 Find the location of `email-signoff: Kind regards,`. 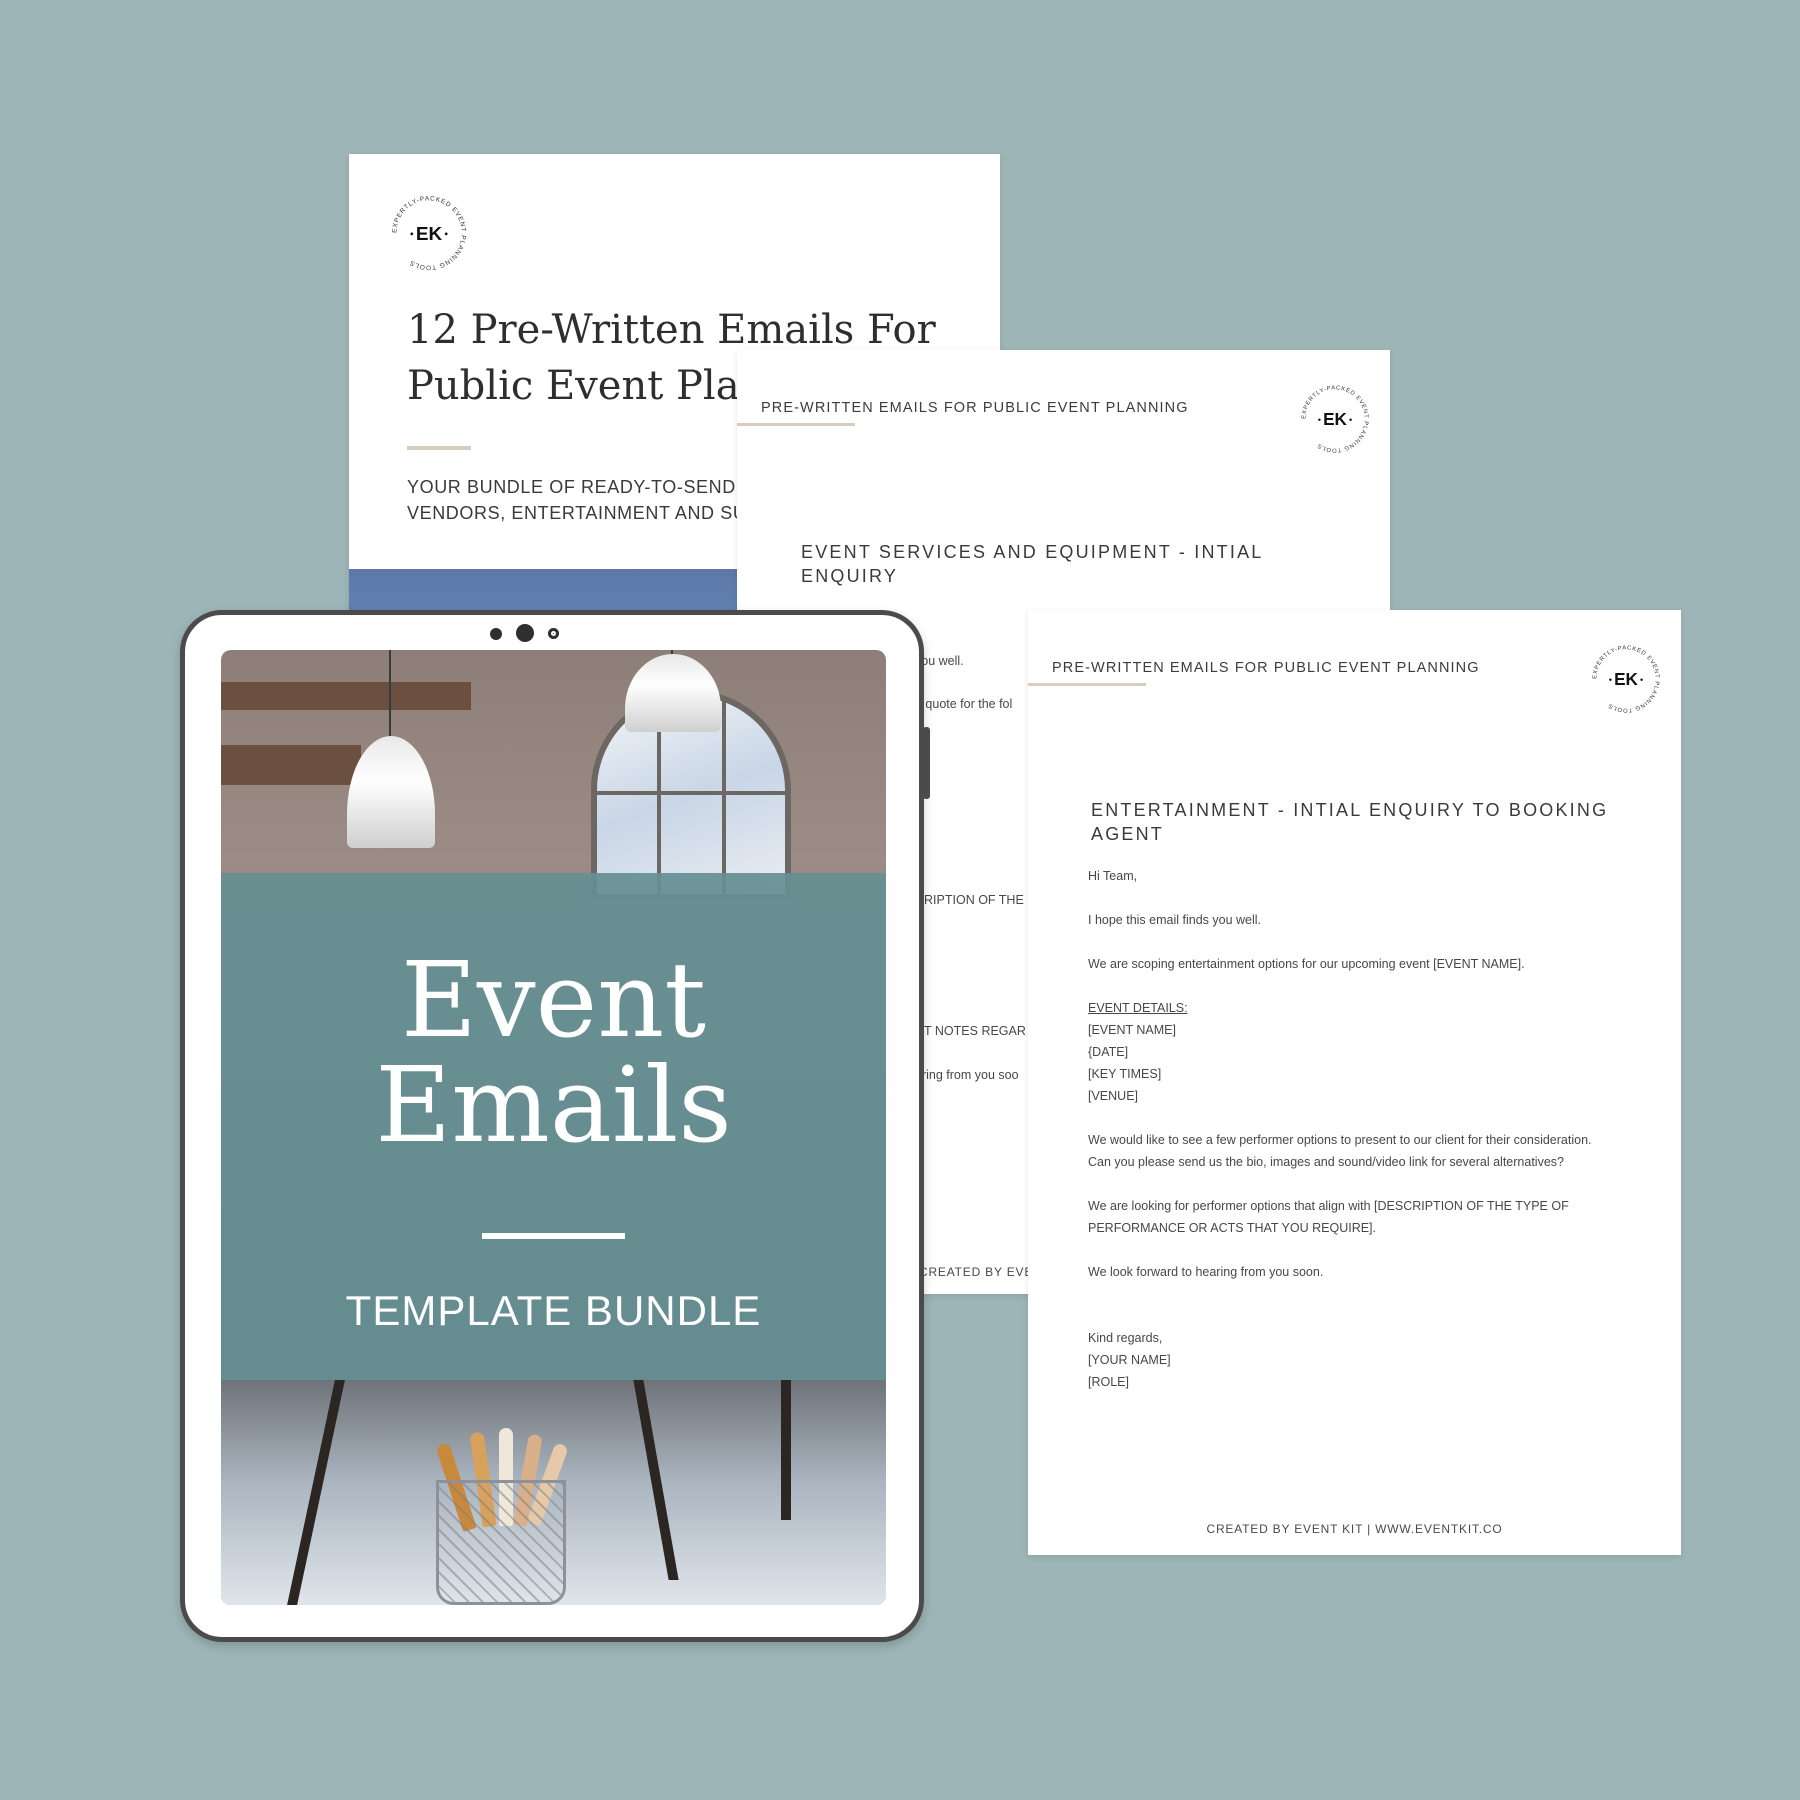

email-signoff: Kind regards, is located at coordinates (1125, 1338).